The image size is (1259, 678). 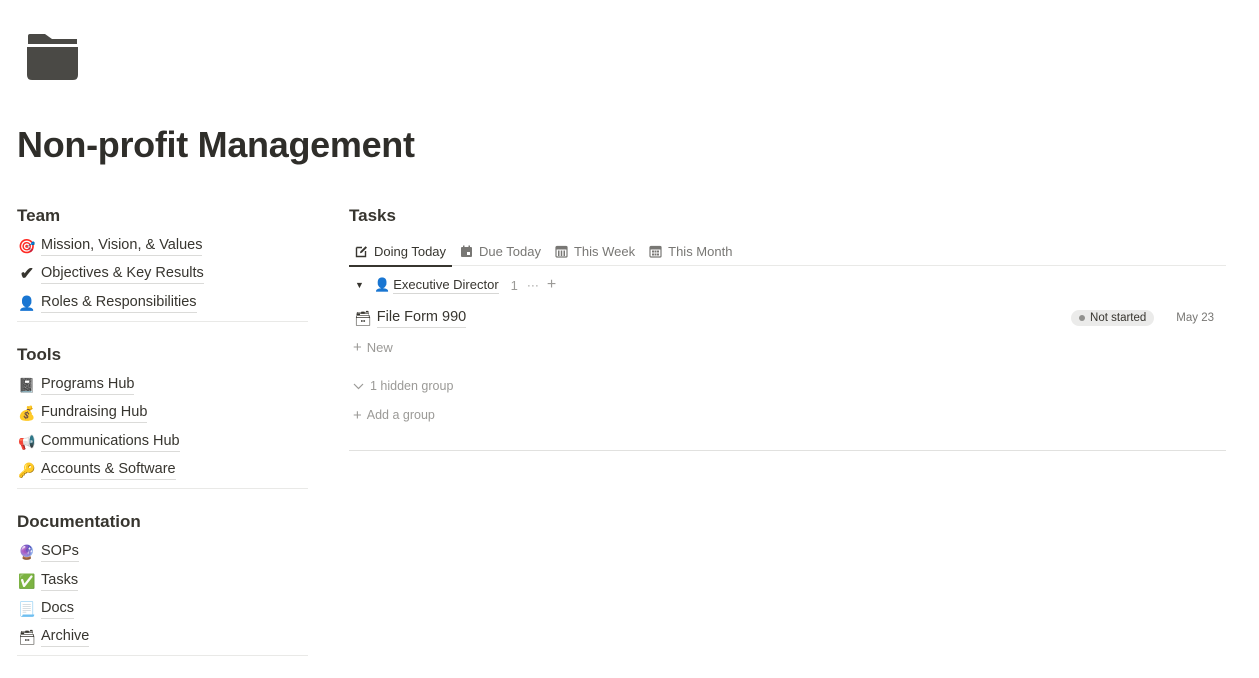 I want to click on link-label: Docs, so click(x=58, y=609).